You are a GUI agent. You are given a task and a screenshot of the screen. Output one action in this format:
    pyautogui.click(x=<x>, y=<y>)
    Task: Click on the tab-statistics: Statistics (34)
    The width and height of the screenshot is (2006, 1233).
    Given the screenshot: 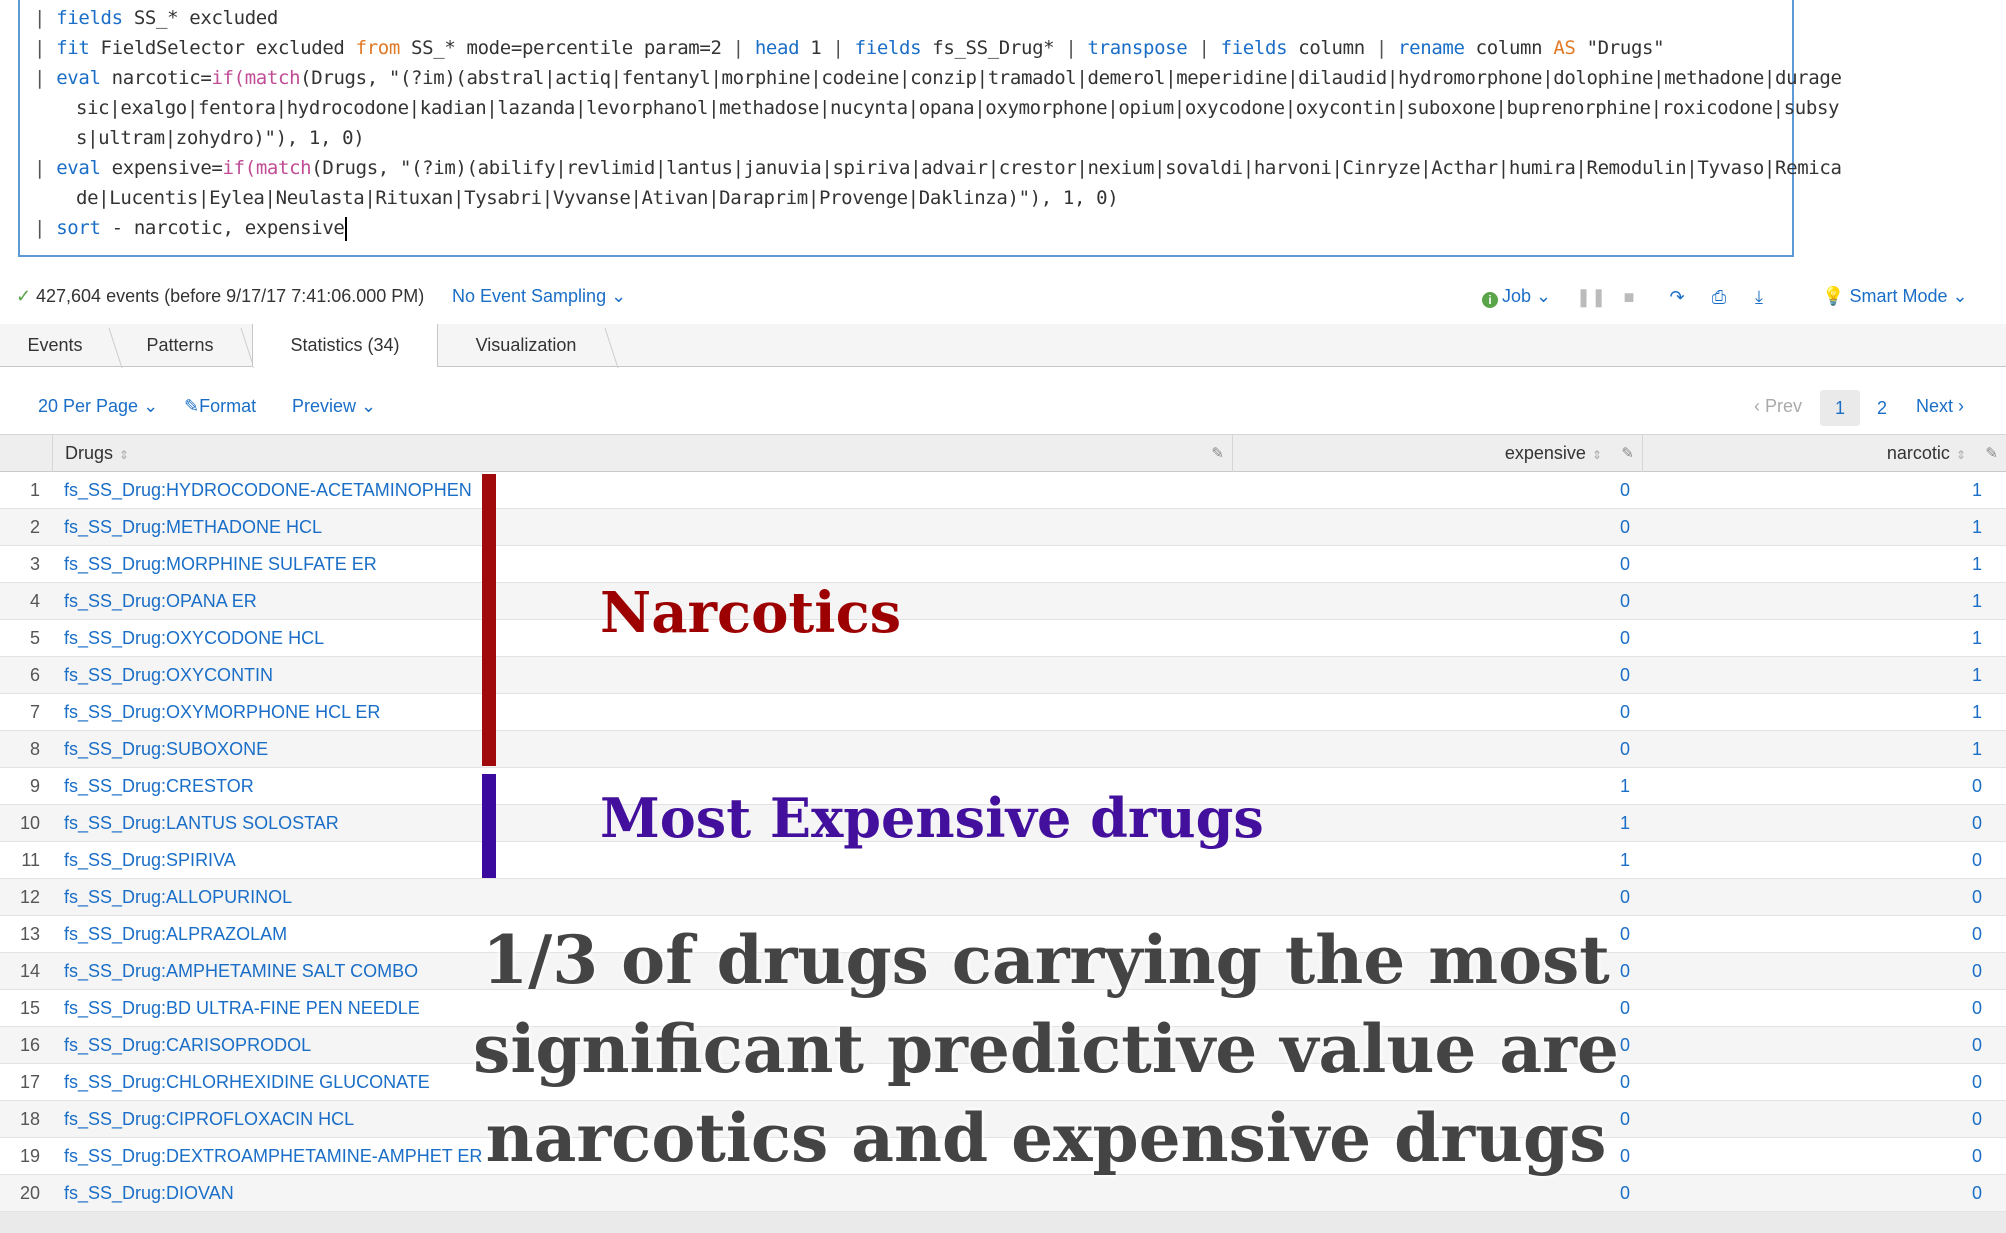 What is the action you would take?
    pyautogui.click(x=345, y=345)
    